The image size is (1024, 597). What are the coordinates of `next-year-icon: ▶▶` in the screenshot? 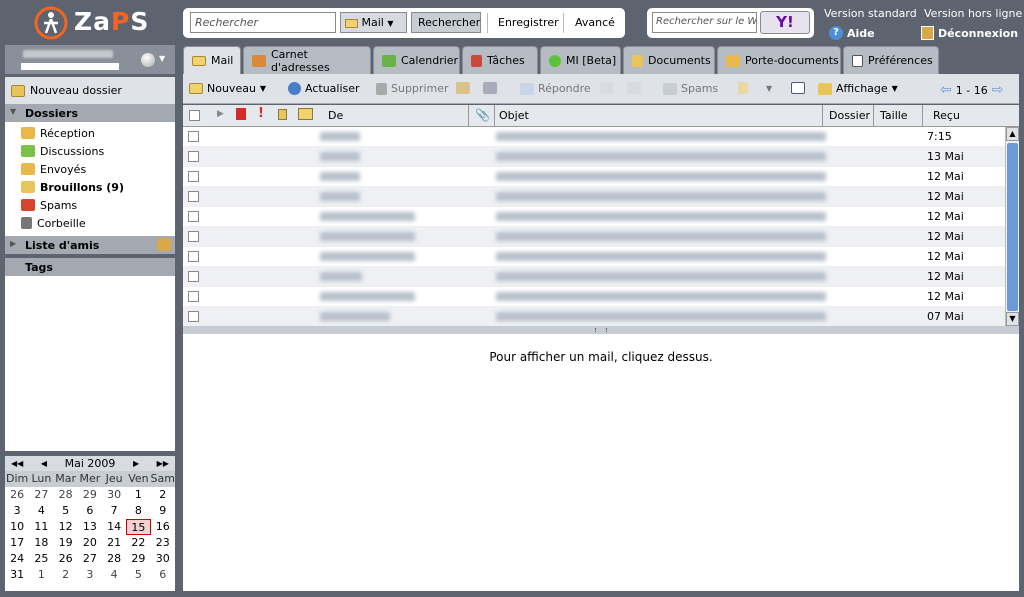 It's located at (163, 463).